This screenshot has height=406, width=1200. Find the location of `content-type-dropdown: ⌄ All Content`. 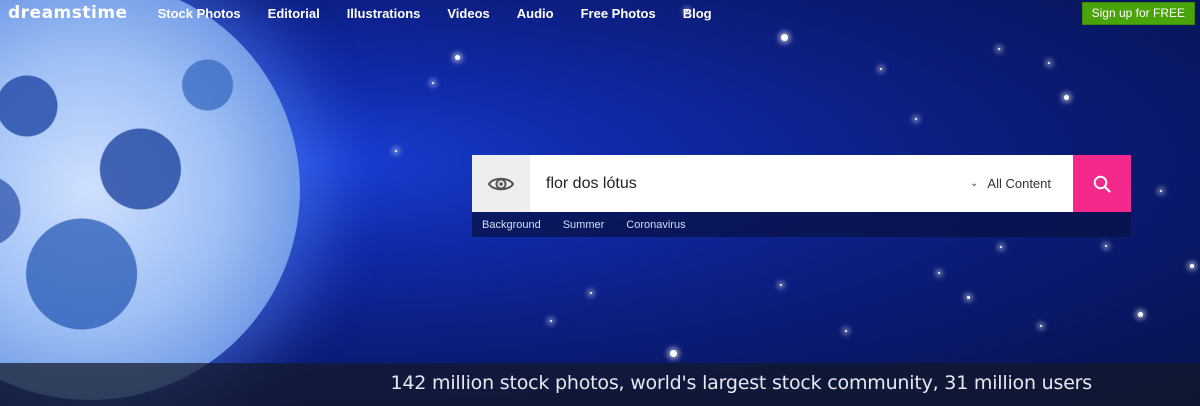

content-type-dropdown: ⌄ All Content is located at coordinates (1021, 183).